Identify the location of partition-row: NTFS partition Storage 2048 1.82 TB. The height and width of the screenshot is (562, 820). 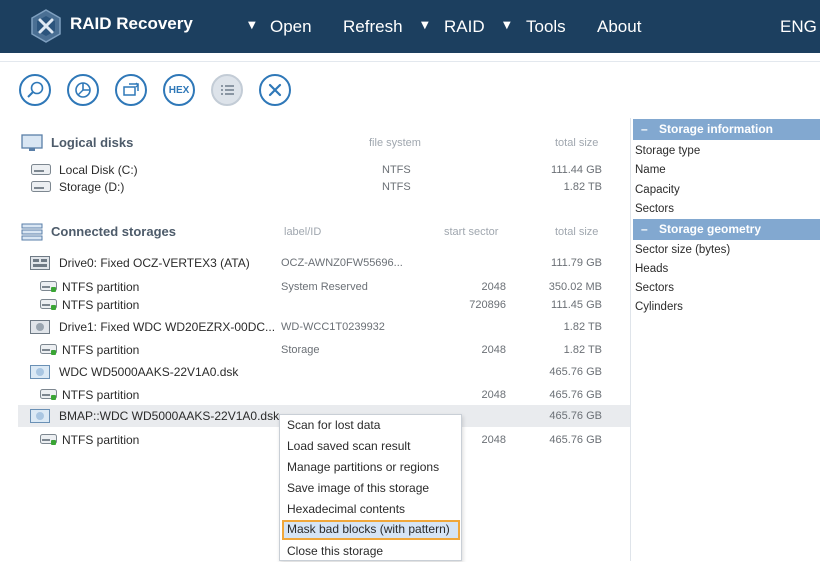
(324, 350).